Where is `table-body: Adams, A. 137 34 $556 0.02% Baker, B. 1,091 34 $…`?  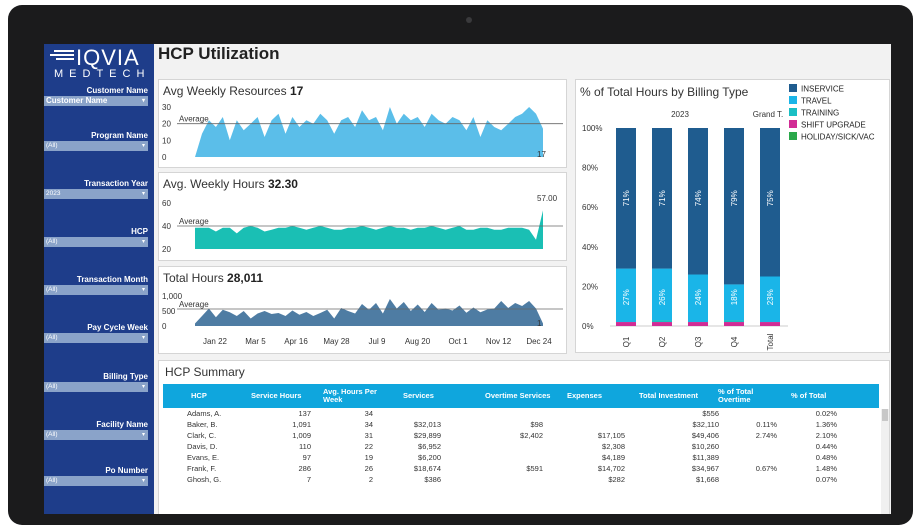 table-body: Adams, A. 137 34 $556 0.02% Baker, B. 1,091 34 $… is located at coordinates (521, 446).